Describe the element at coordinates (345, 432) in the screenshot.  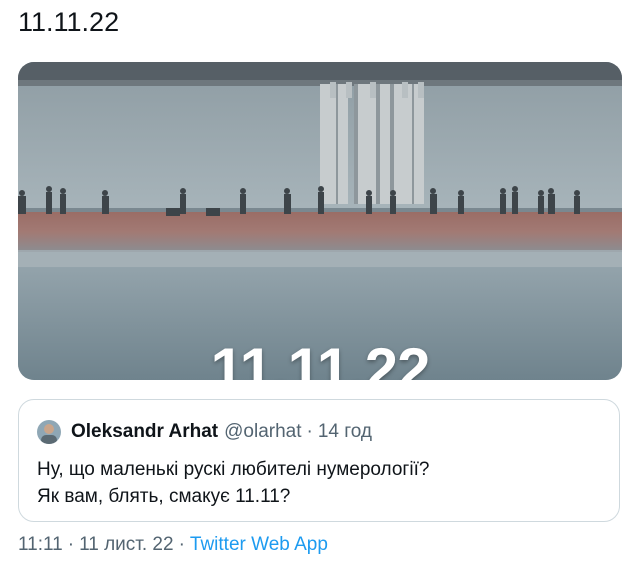
I see `quote-timestamp: 14 год` at that location.